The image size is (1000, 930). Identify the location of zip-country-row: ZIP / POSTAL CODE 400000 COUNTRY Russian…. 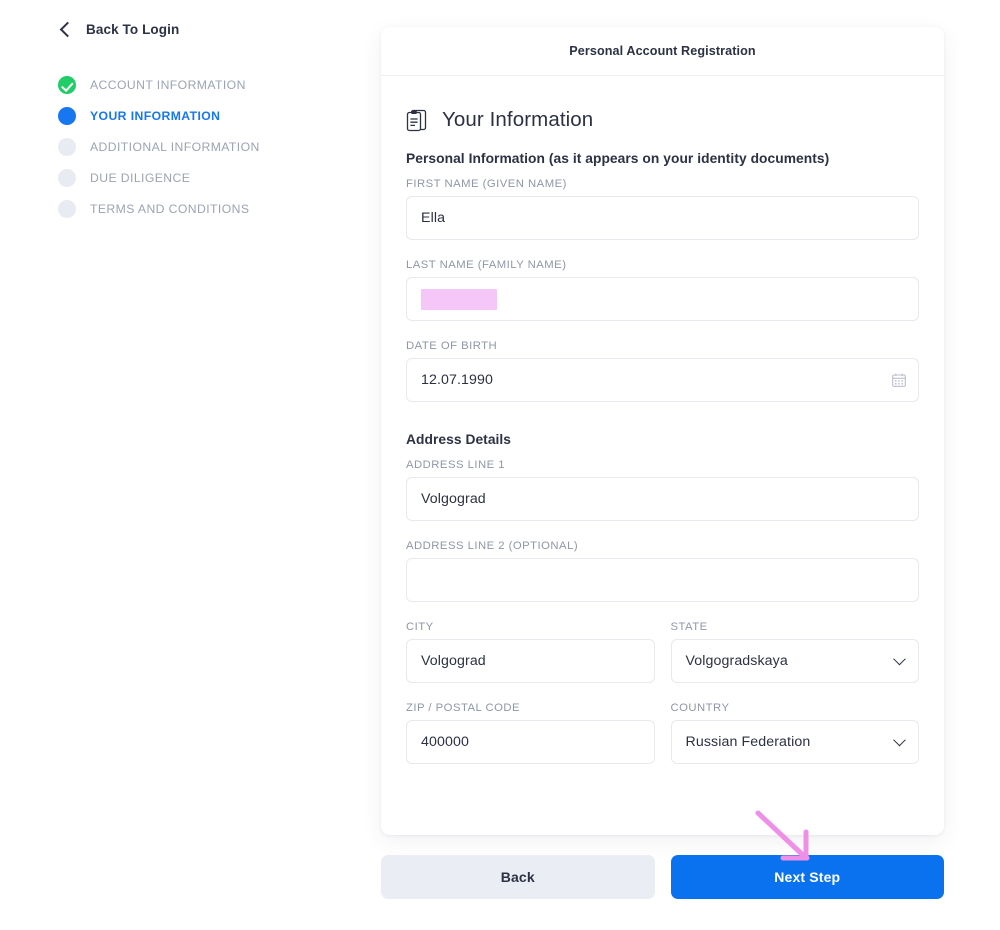
(662, 742).